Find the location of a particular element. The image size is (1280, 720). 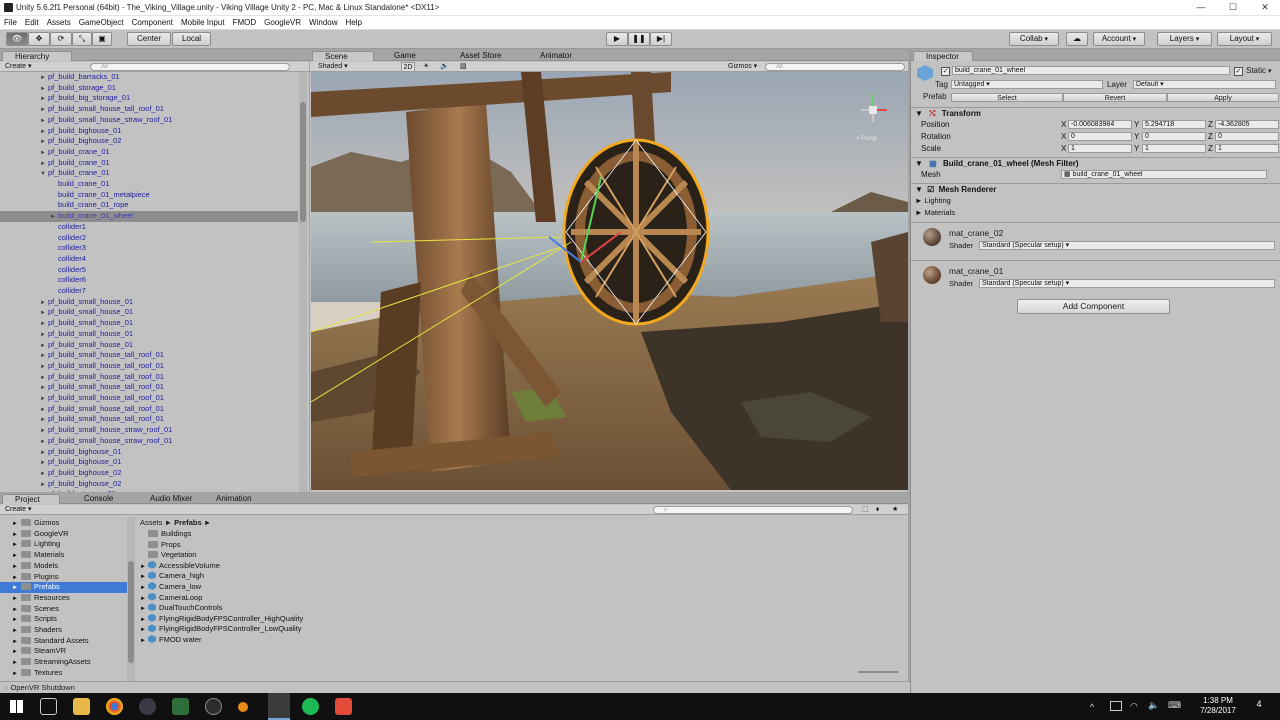

favorite-icon: ★ is located at coordinates (895, 510).